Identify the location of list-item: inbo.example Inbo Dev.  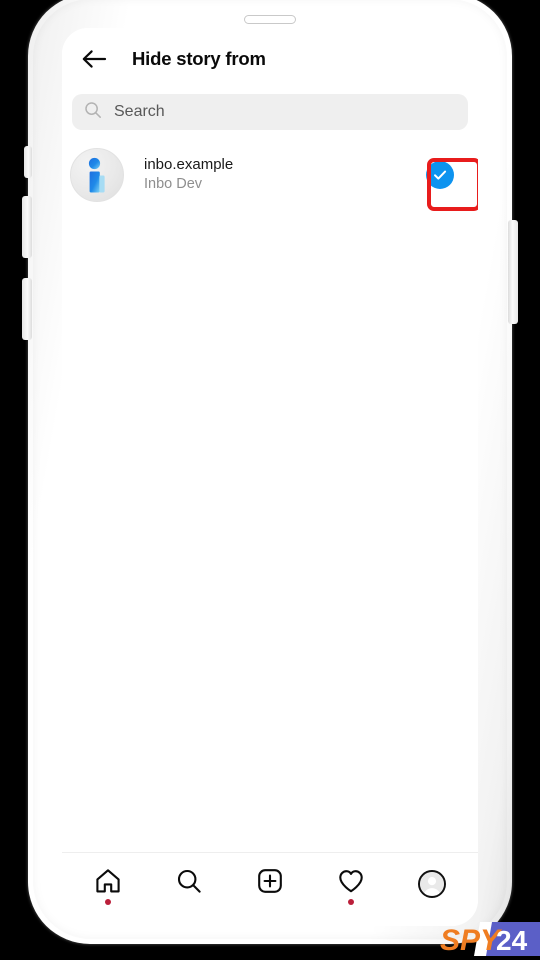
(270, 175).